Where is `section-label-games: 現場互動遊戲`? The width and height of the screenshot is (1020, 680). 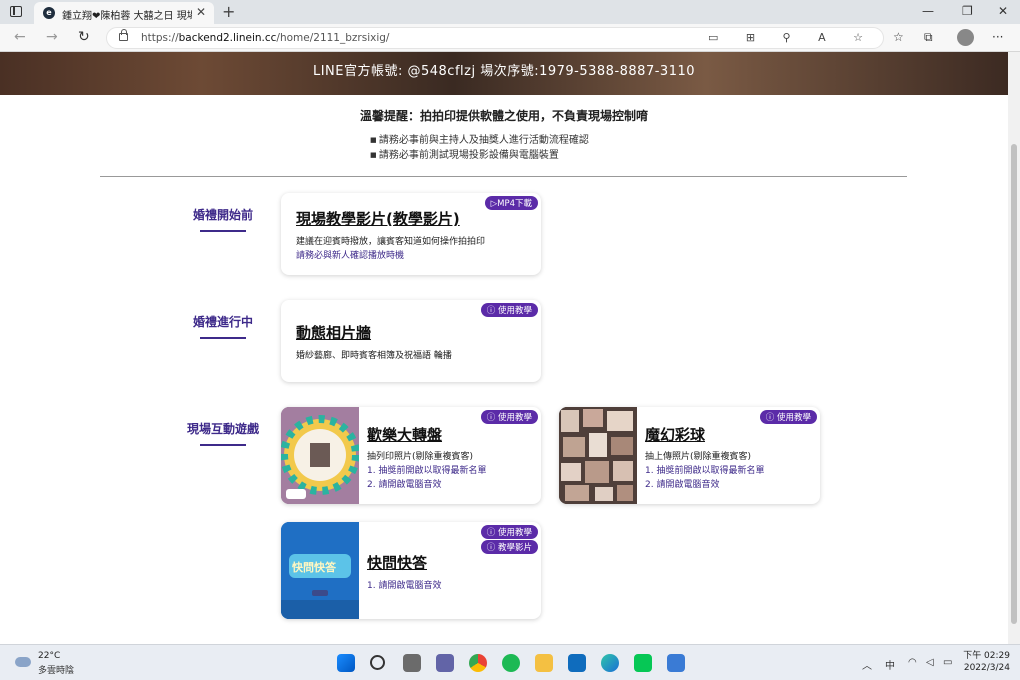
section-label-games: 現場互動遊戲 is located at coordinates (223, 433).